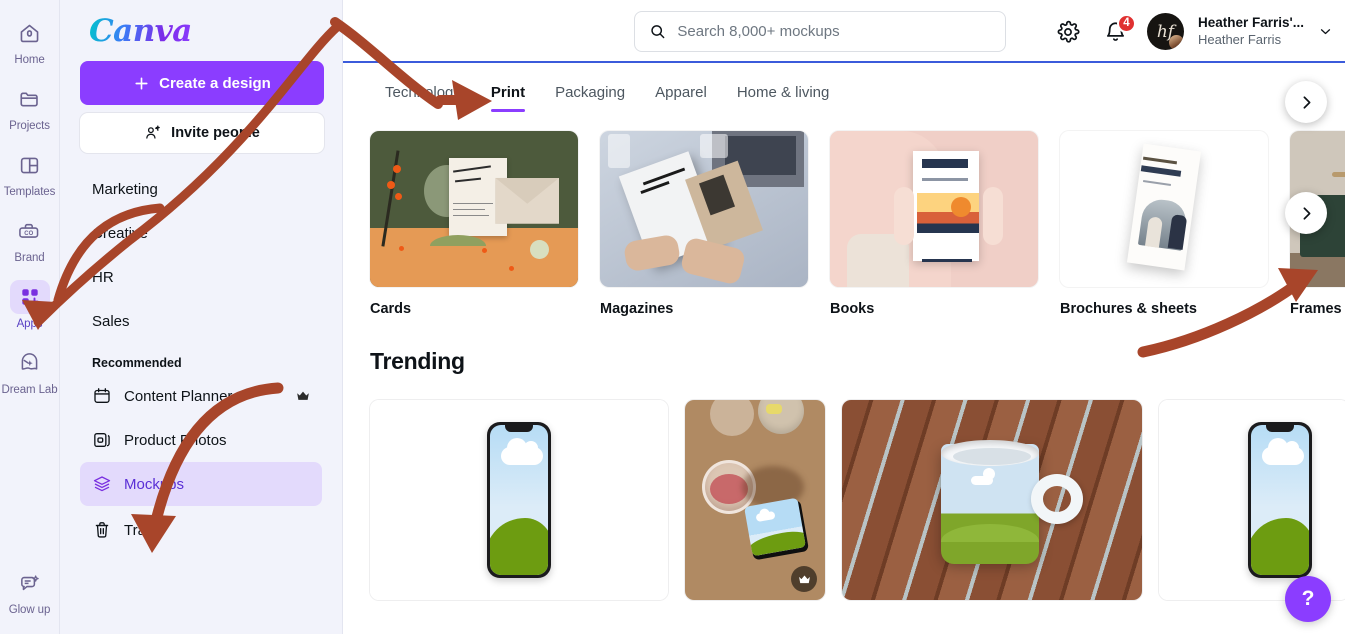 The image size is (1345, 634). What do you see at coordinates (1316, 309) in the screenshot?
I see `category-label: Frames` at bounding box center [1316, 309].